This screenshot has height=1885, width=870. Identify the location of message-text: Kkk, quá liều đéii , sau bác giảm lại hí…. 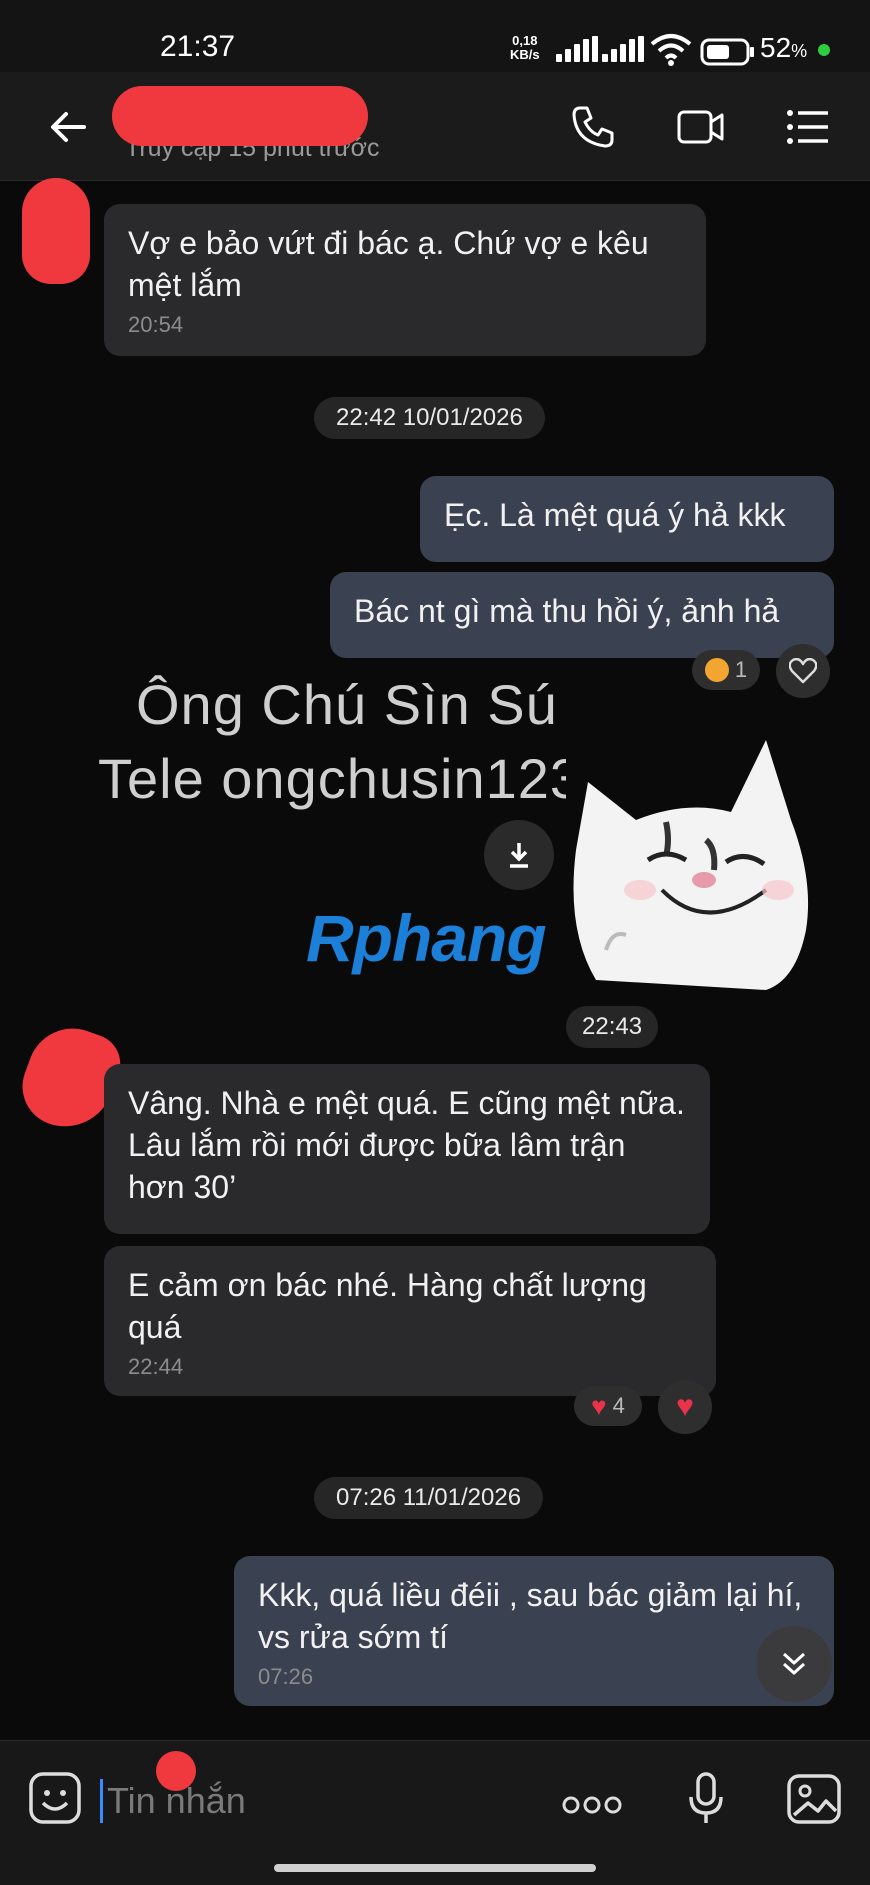
(530, 1616).